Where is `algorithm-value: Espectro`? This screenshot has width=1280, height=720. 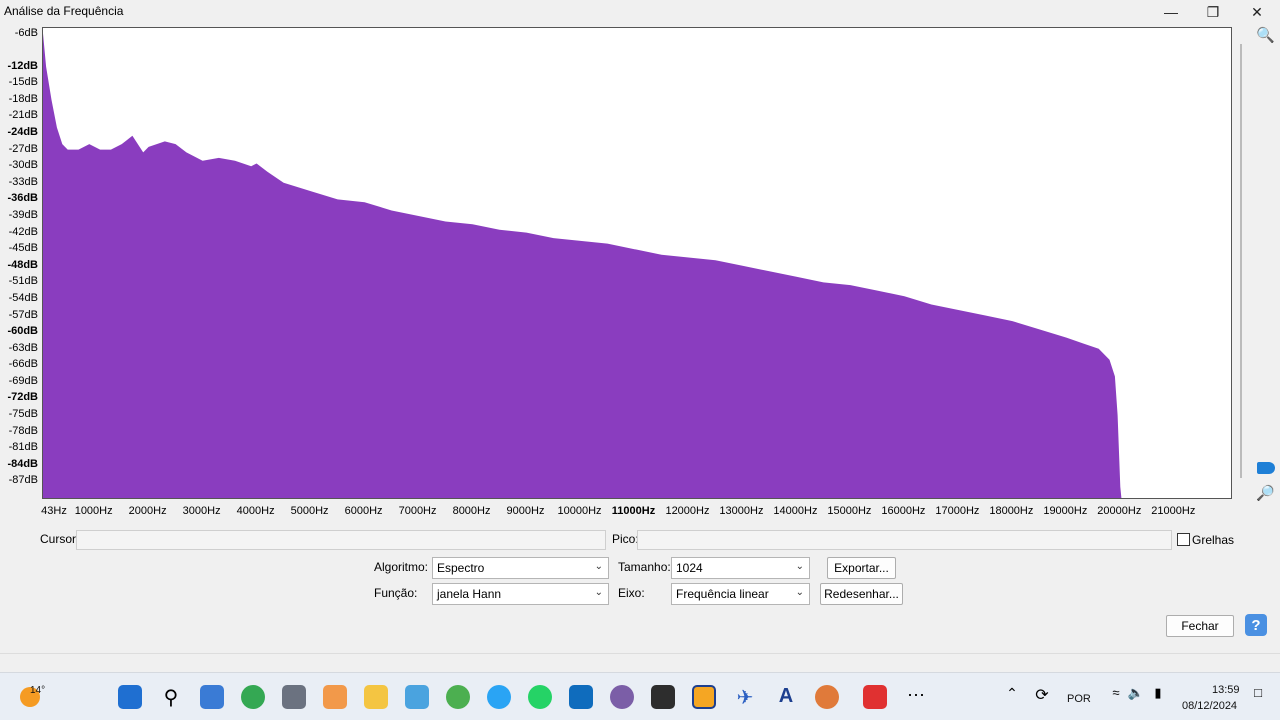
algorithm-value: Espectro is located at coordinates (461, 568).